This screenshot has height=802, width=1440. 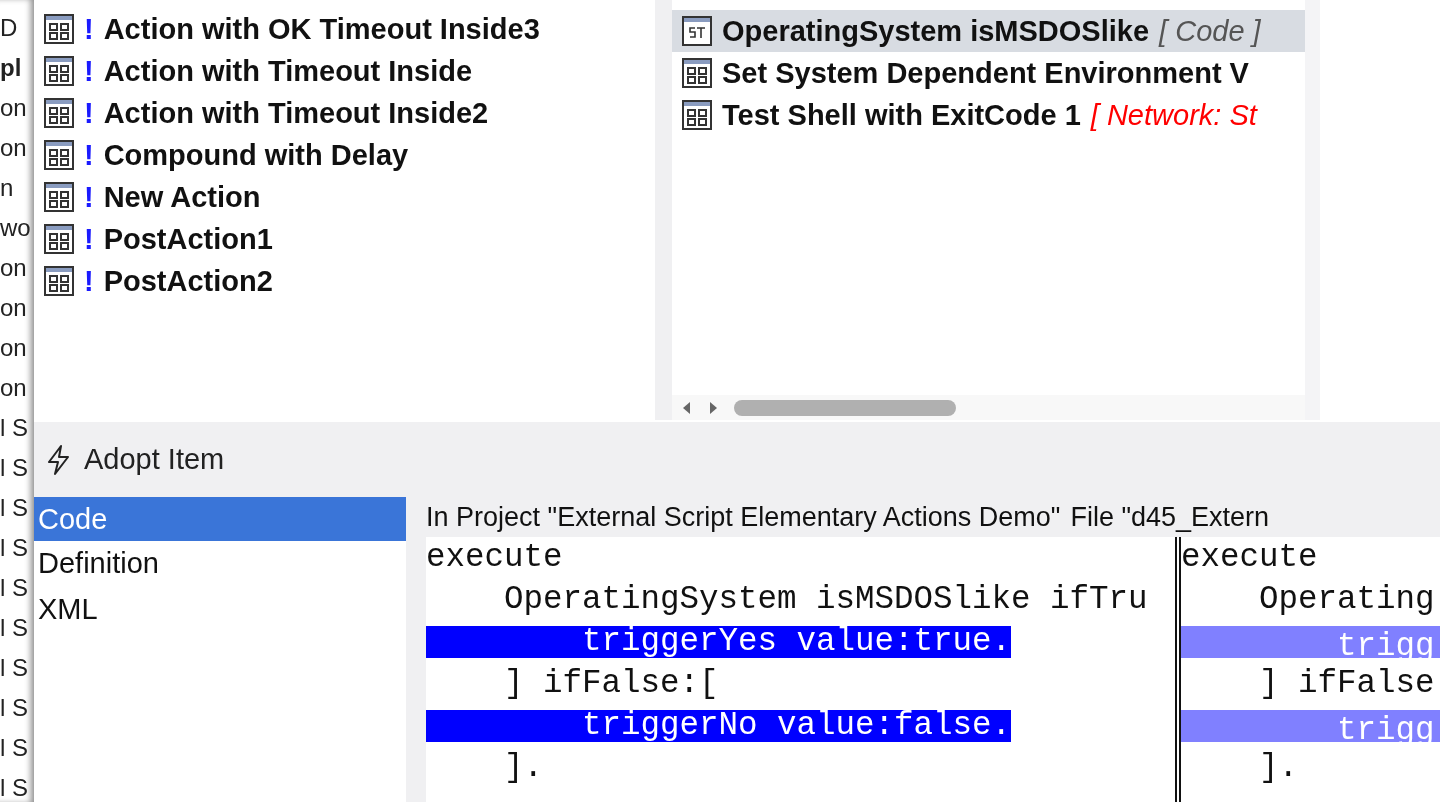 What do you see at coordinates (132, 459) in the screenshot?
I see `adopt-item-button: Adopt Item` at bounding box center [132, 459].